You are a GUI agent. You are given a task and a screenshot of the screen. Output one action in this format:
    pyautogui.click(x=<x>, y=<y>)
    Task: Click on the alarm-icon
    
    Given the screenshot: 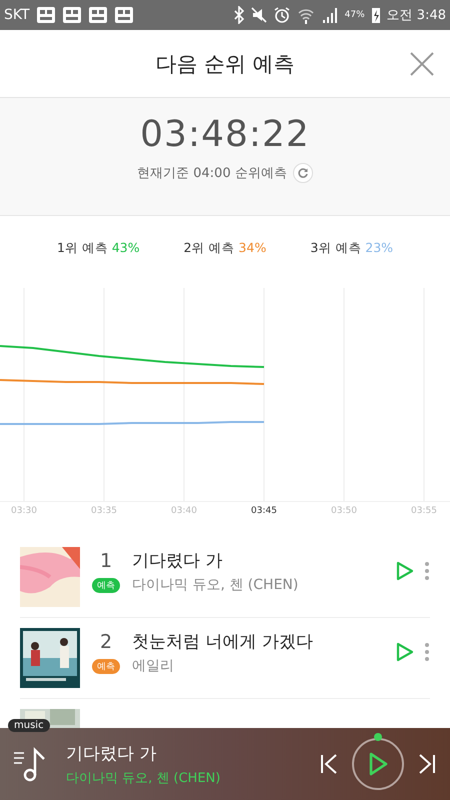 What is the action you would take?
    pyautogui.click(x=281, y=15)
    